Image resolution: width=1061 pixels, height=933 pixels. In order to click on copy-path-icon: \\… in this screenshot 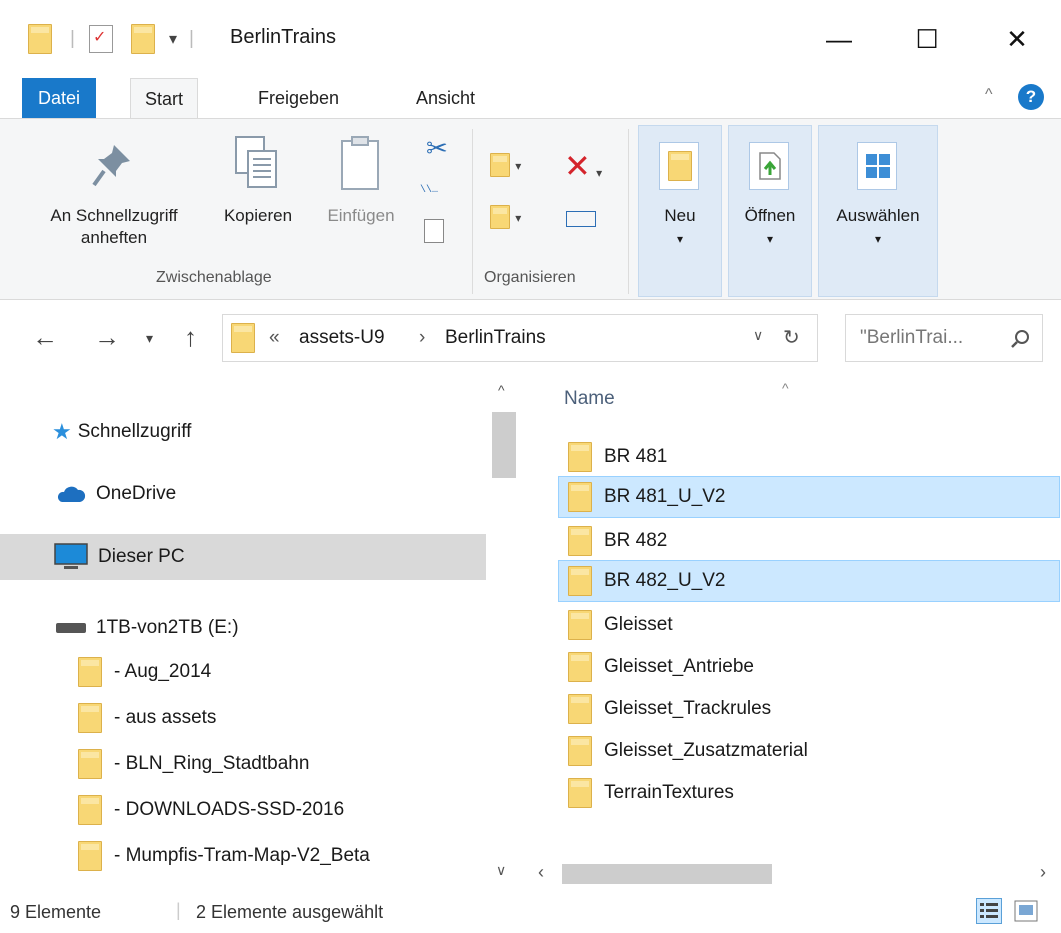, I will do `click(433, 192)`.